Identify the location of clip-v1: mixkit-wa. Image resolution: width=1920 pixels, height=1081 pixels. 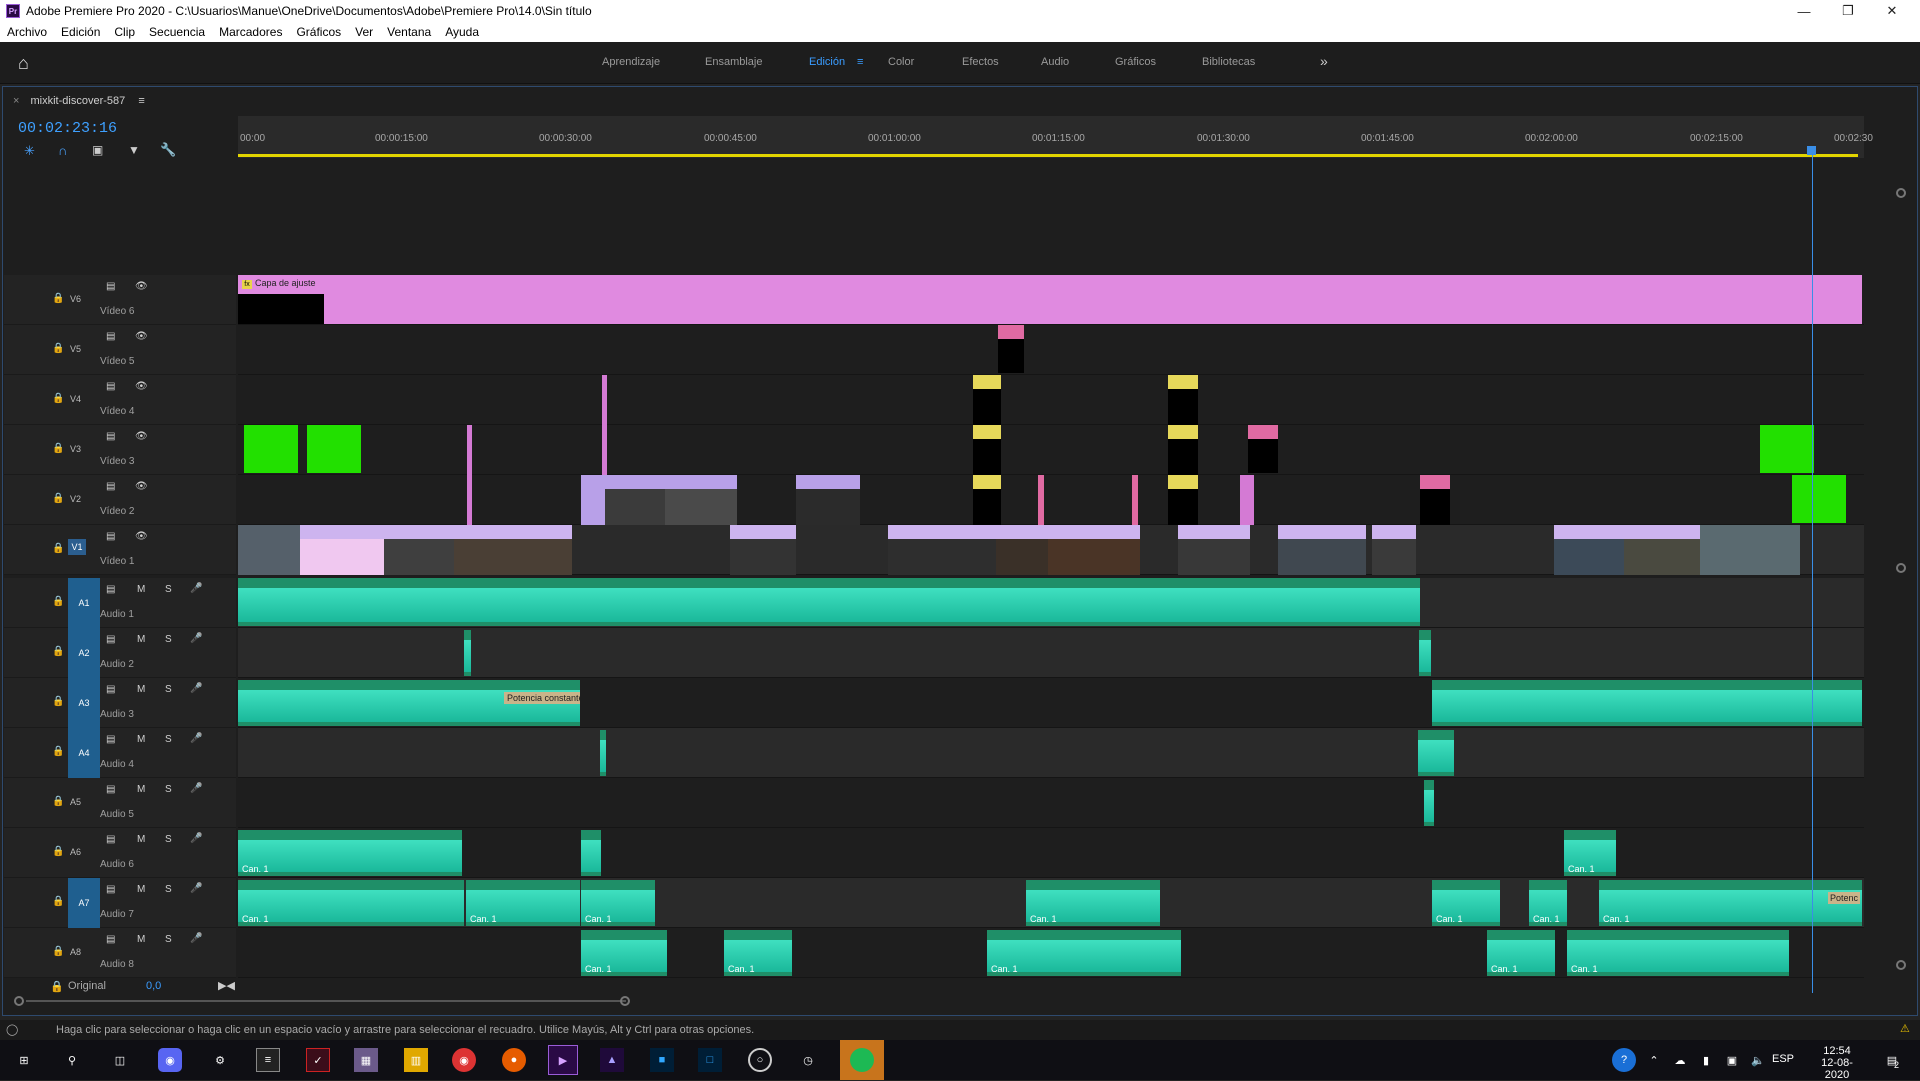
(419, 550).